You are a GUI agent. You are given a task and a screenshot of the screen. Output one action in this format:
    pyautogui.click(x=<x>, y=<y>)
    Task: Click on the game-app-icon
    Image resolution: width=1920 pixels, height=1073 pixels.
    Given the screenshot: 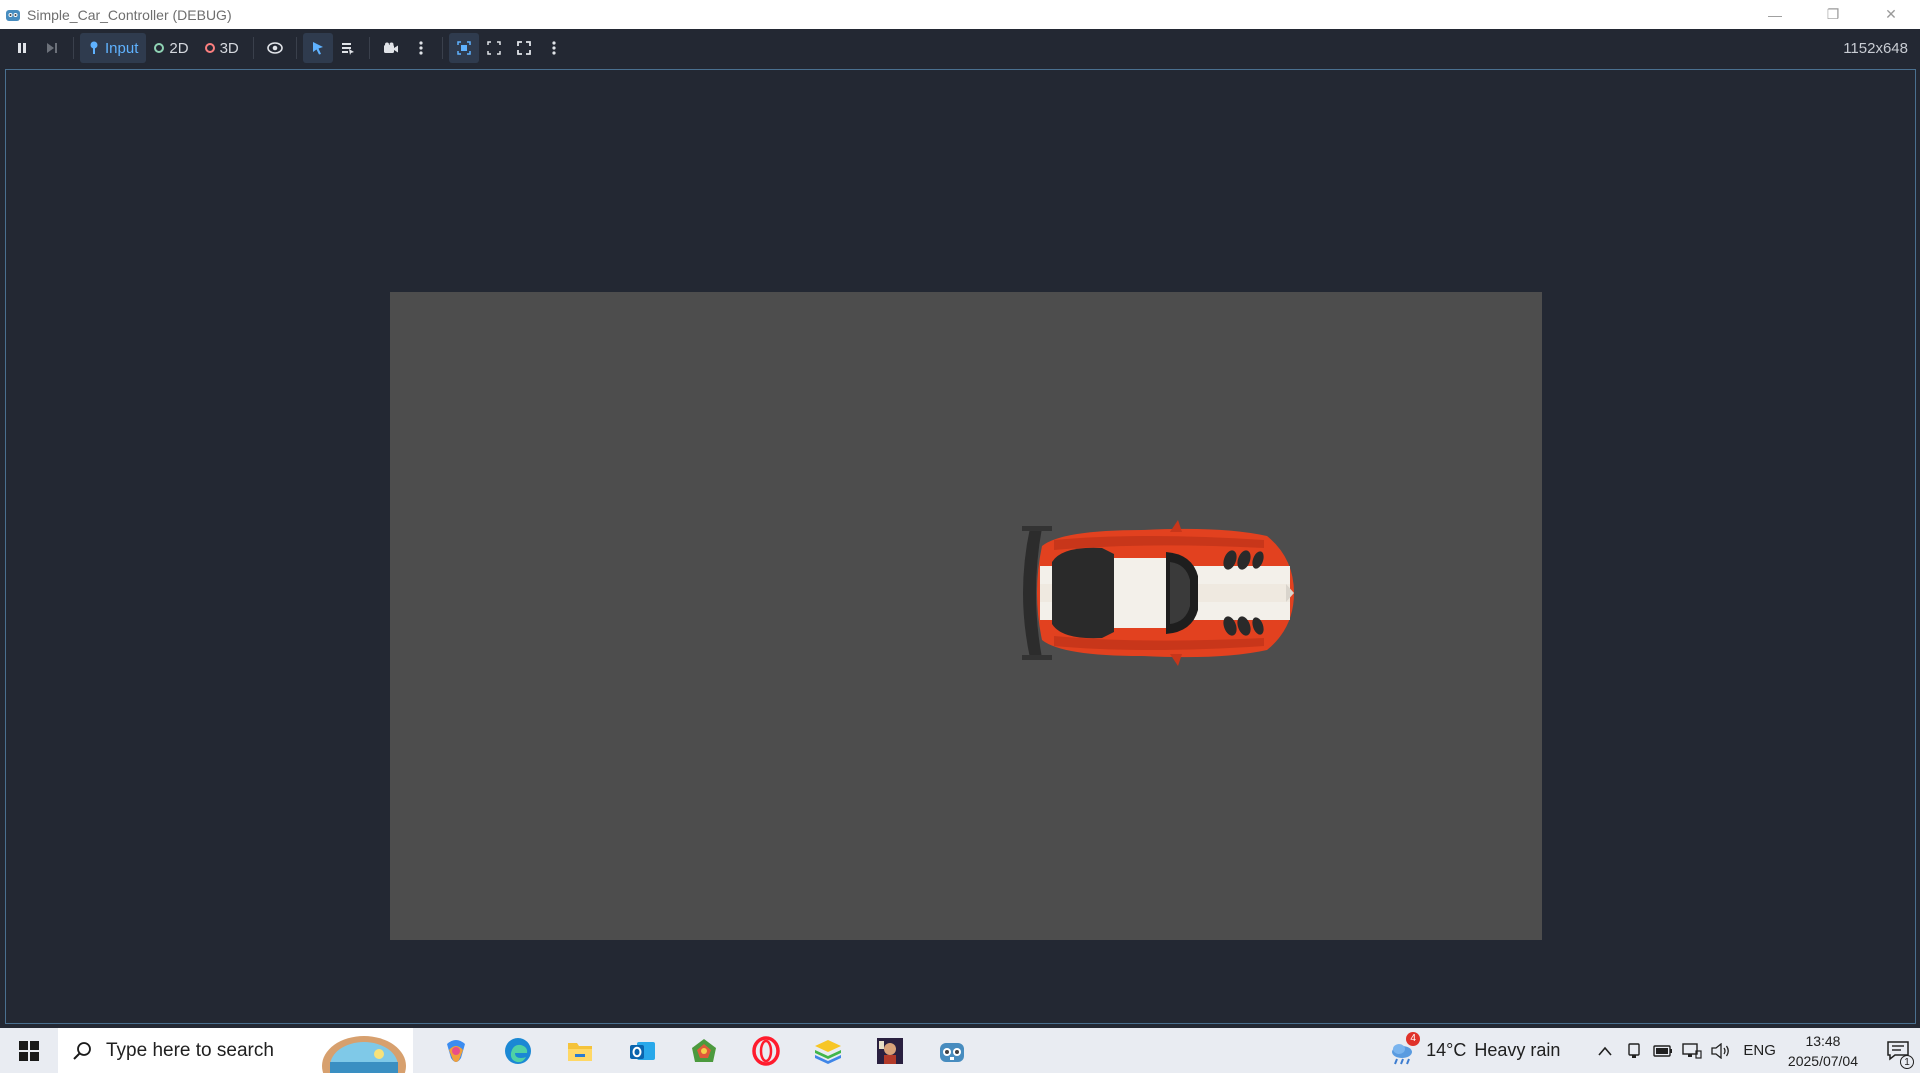 What is the action you would take?
    pyautogui.click(x=704, y=1050)
    